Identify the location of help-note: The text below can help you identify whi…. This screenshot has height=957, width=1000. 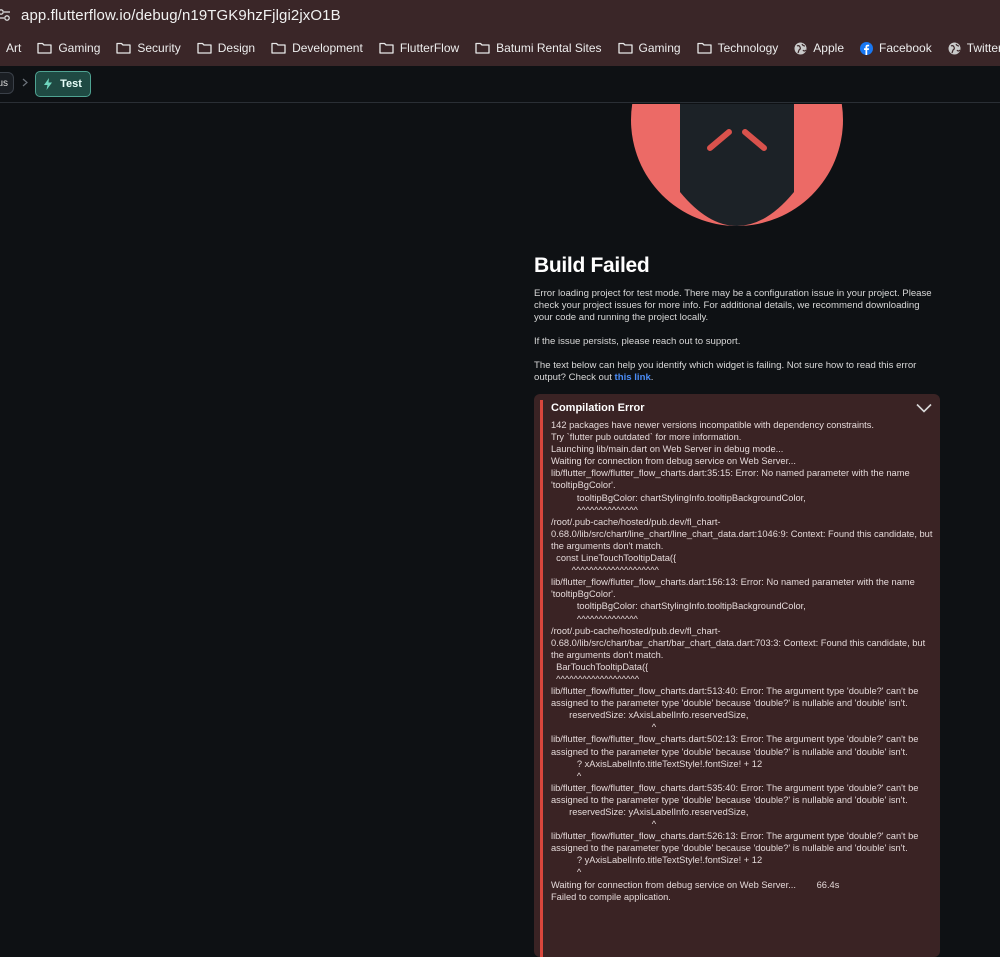
(737, 372).